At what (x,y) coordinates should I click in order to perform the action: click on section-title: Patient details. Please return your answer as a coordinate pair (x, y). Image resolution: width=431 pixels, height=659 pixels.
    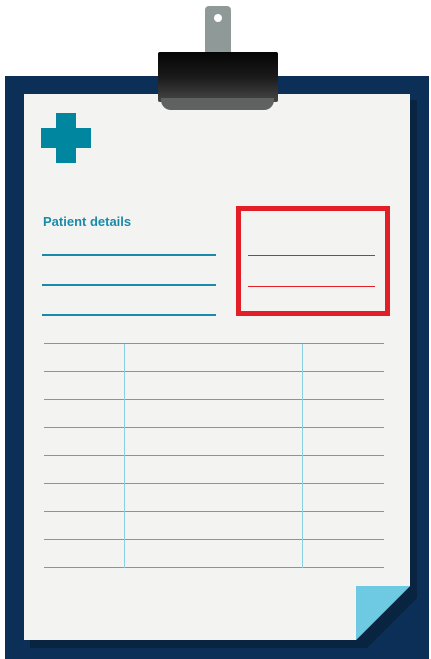
    Looking at the image, I should click on (87, 221).